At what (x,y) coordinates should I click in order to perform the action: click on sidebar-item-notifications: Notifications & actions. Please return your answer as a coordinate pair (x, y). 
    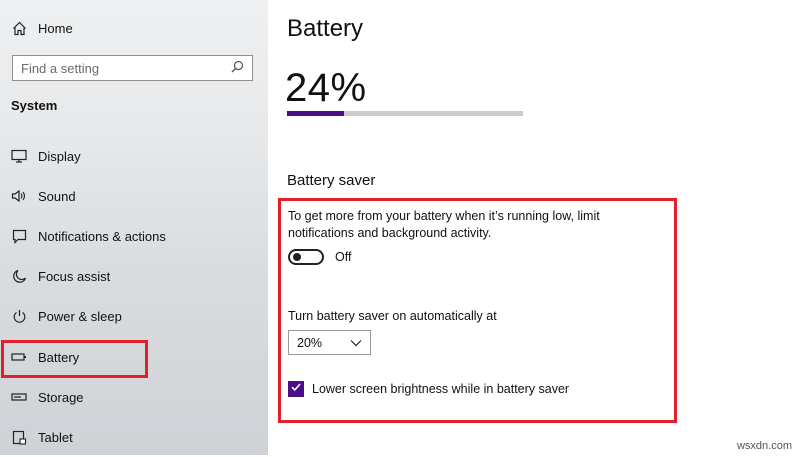
    Looking at the image, I should click on (134, 236).